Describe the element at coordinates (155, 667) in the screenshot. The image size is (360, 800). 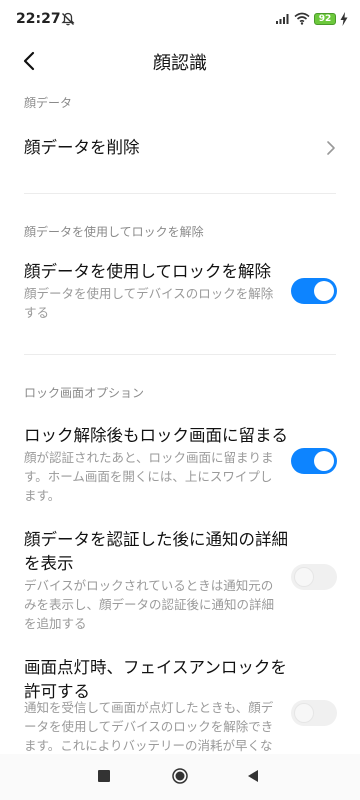
I see `title-line: 画面点灯時、フェイスアンロックを` at that location.